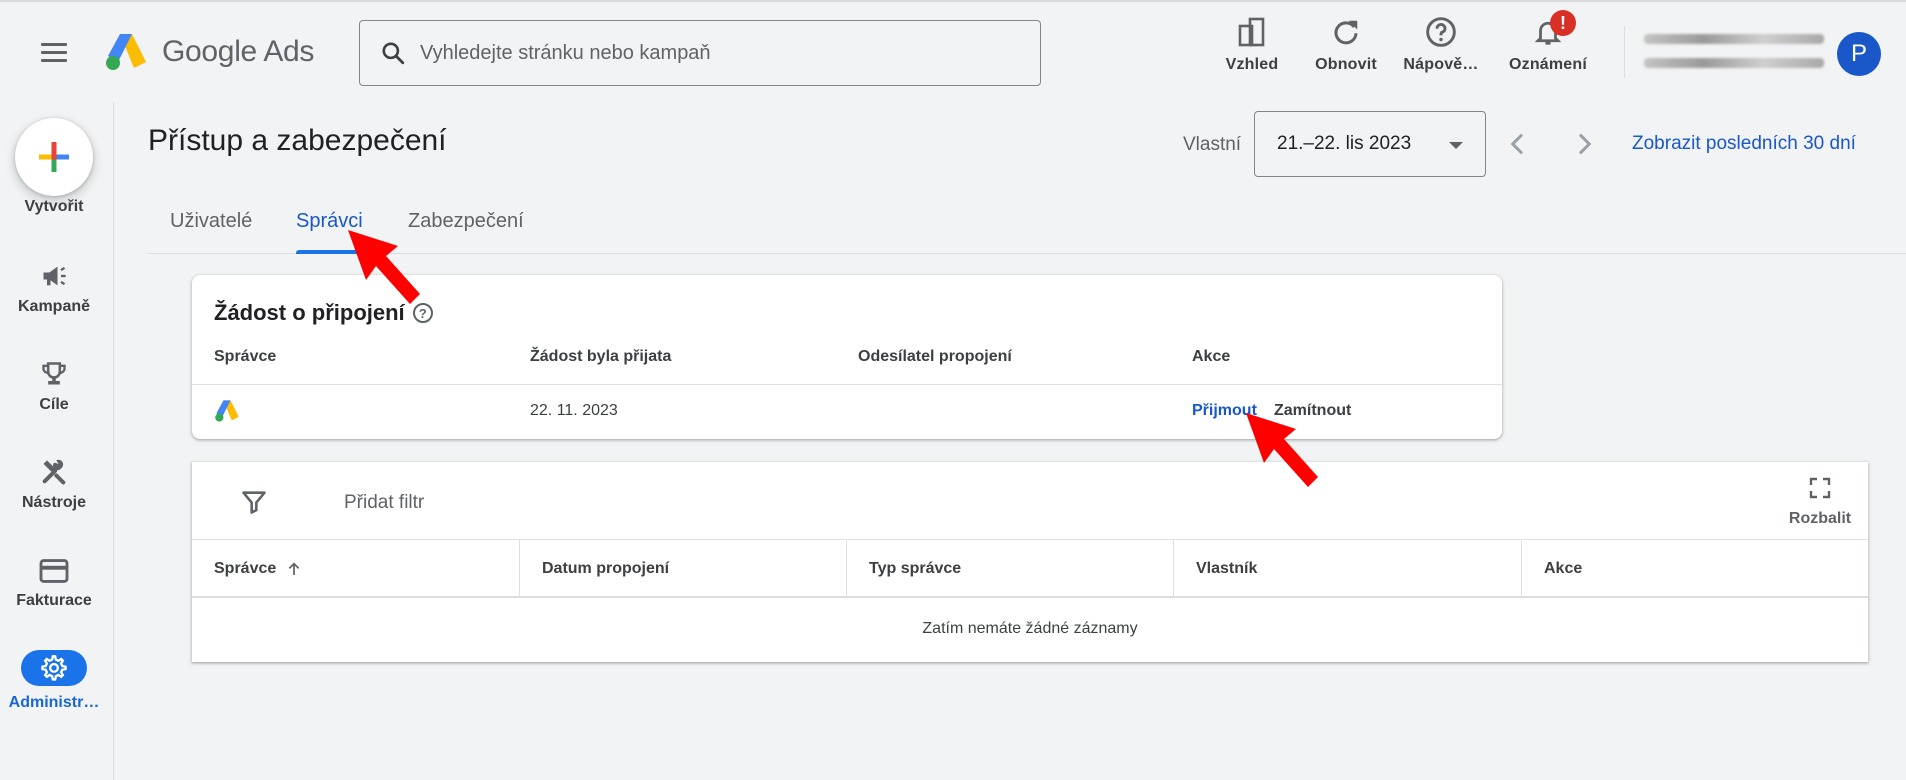 This screenshot has width=1906, height=780. I want to click on column-header-sender: Odesílatel propojení, so click(935, 356).